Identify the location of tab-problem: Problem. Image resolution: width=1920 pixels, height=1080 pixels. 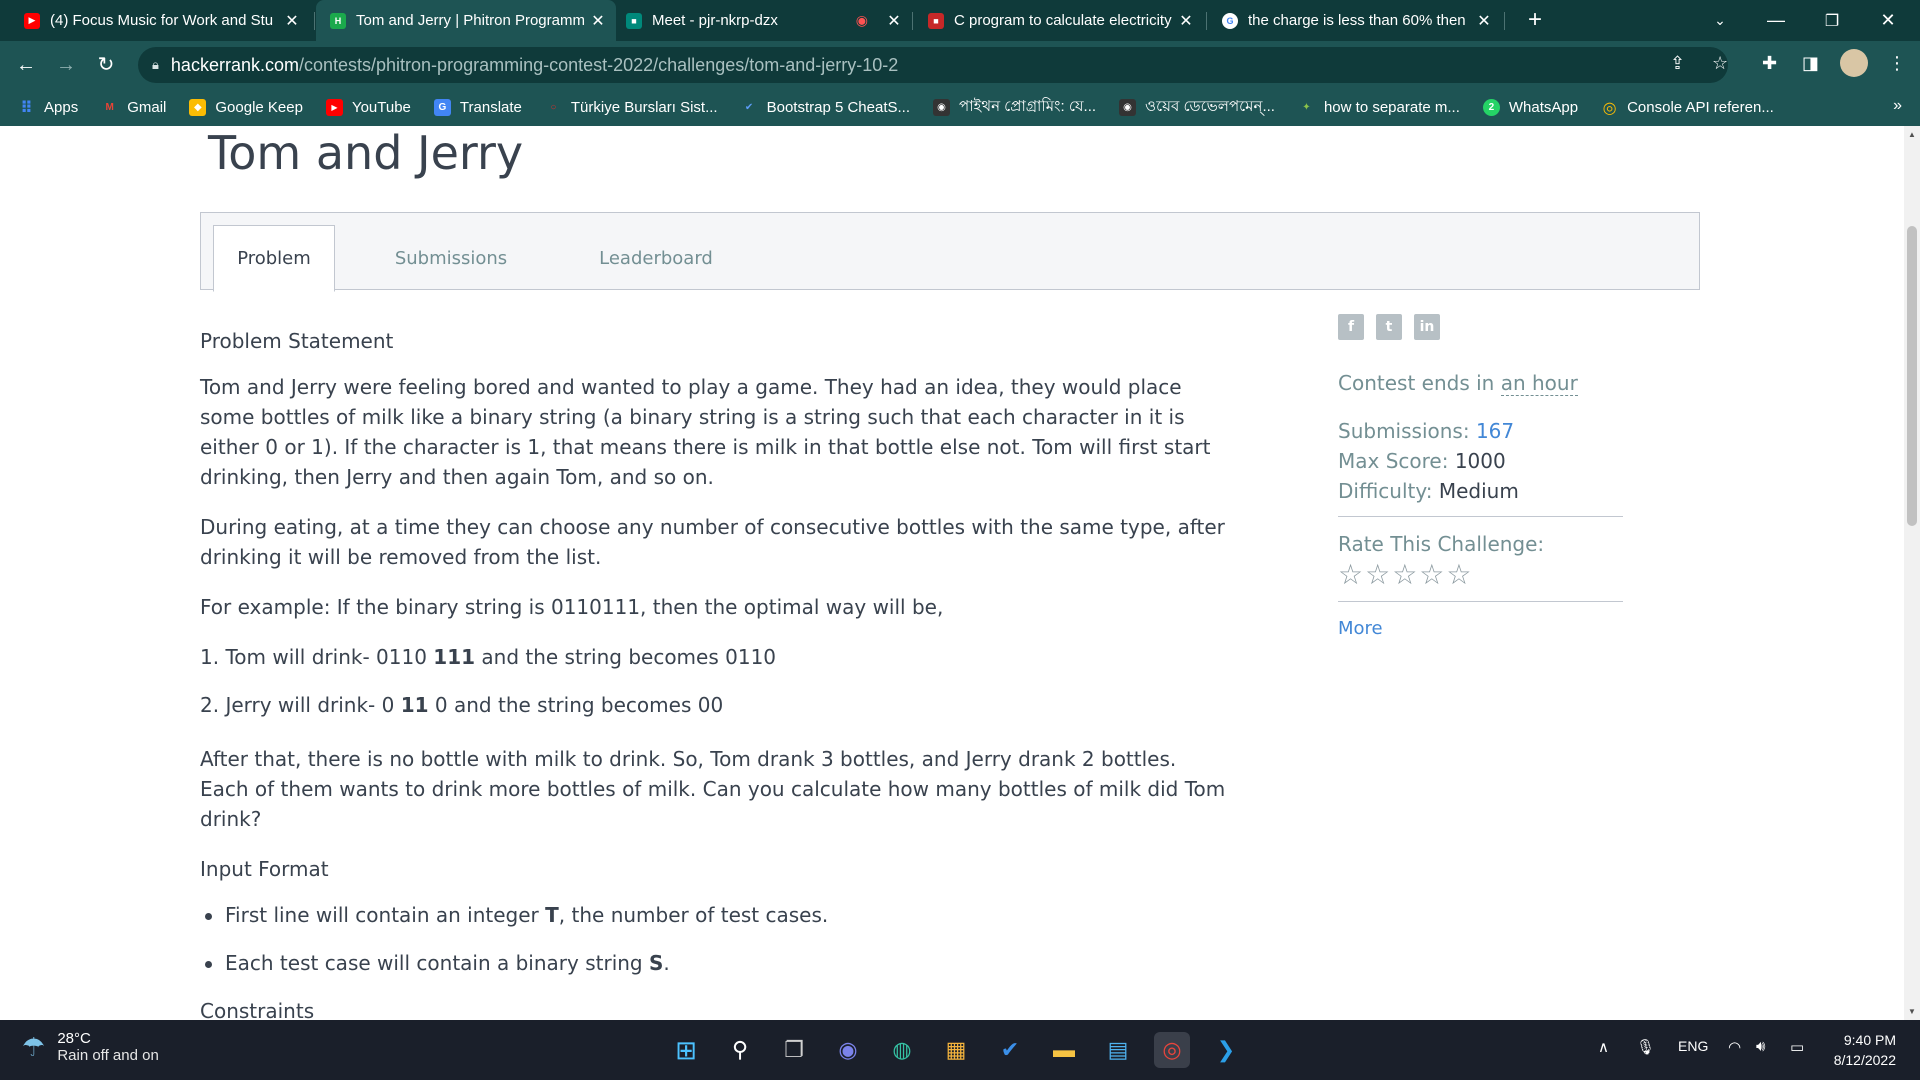
(274, 258).